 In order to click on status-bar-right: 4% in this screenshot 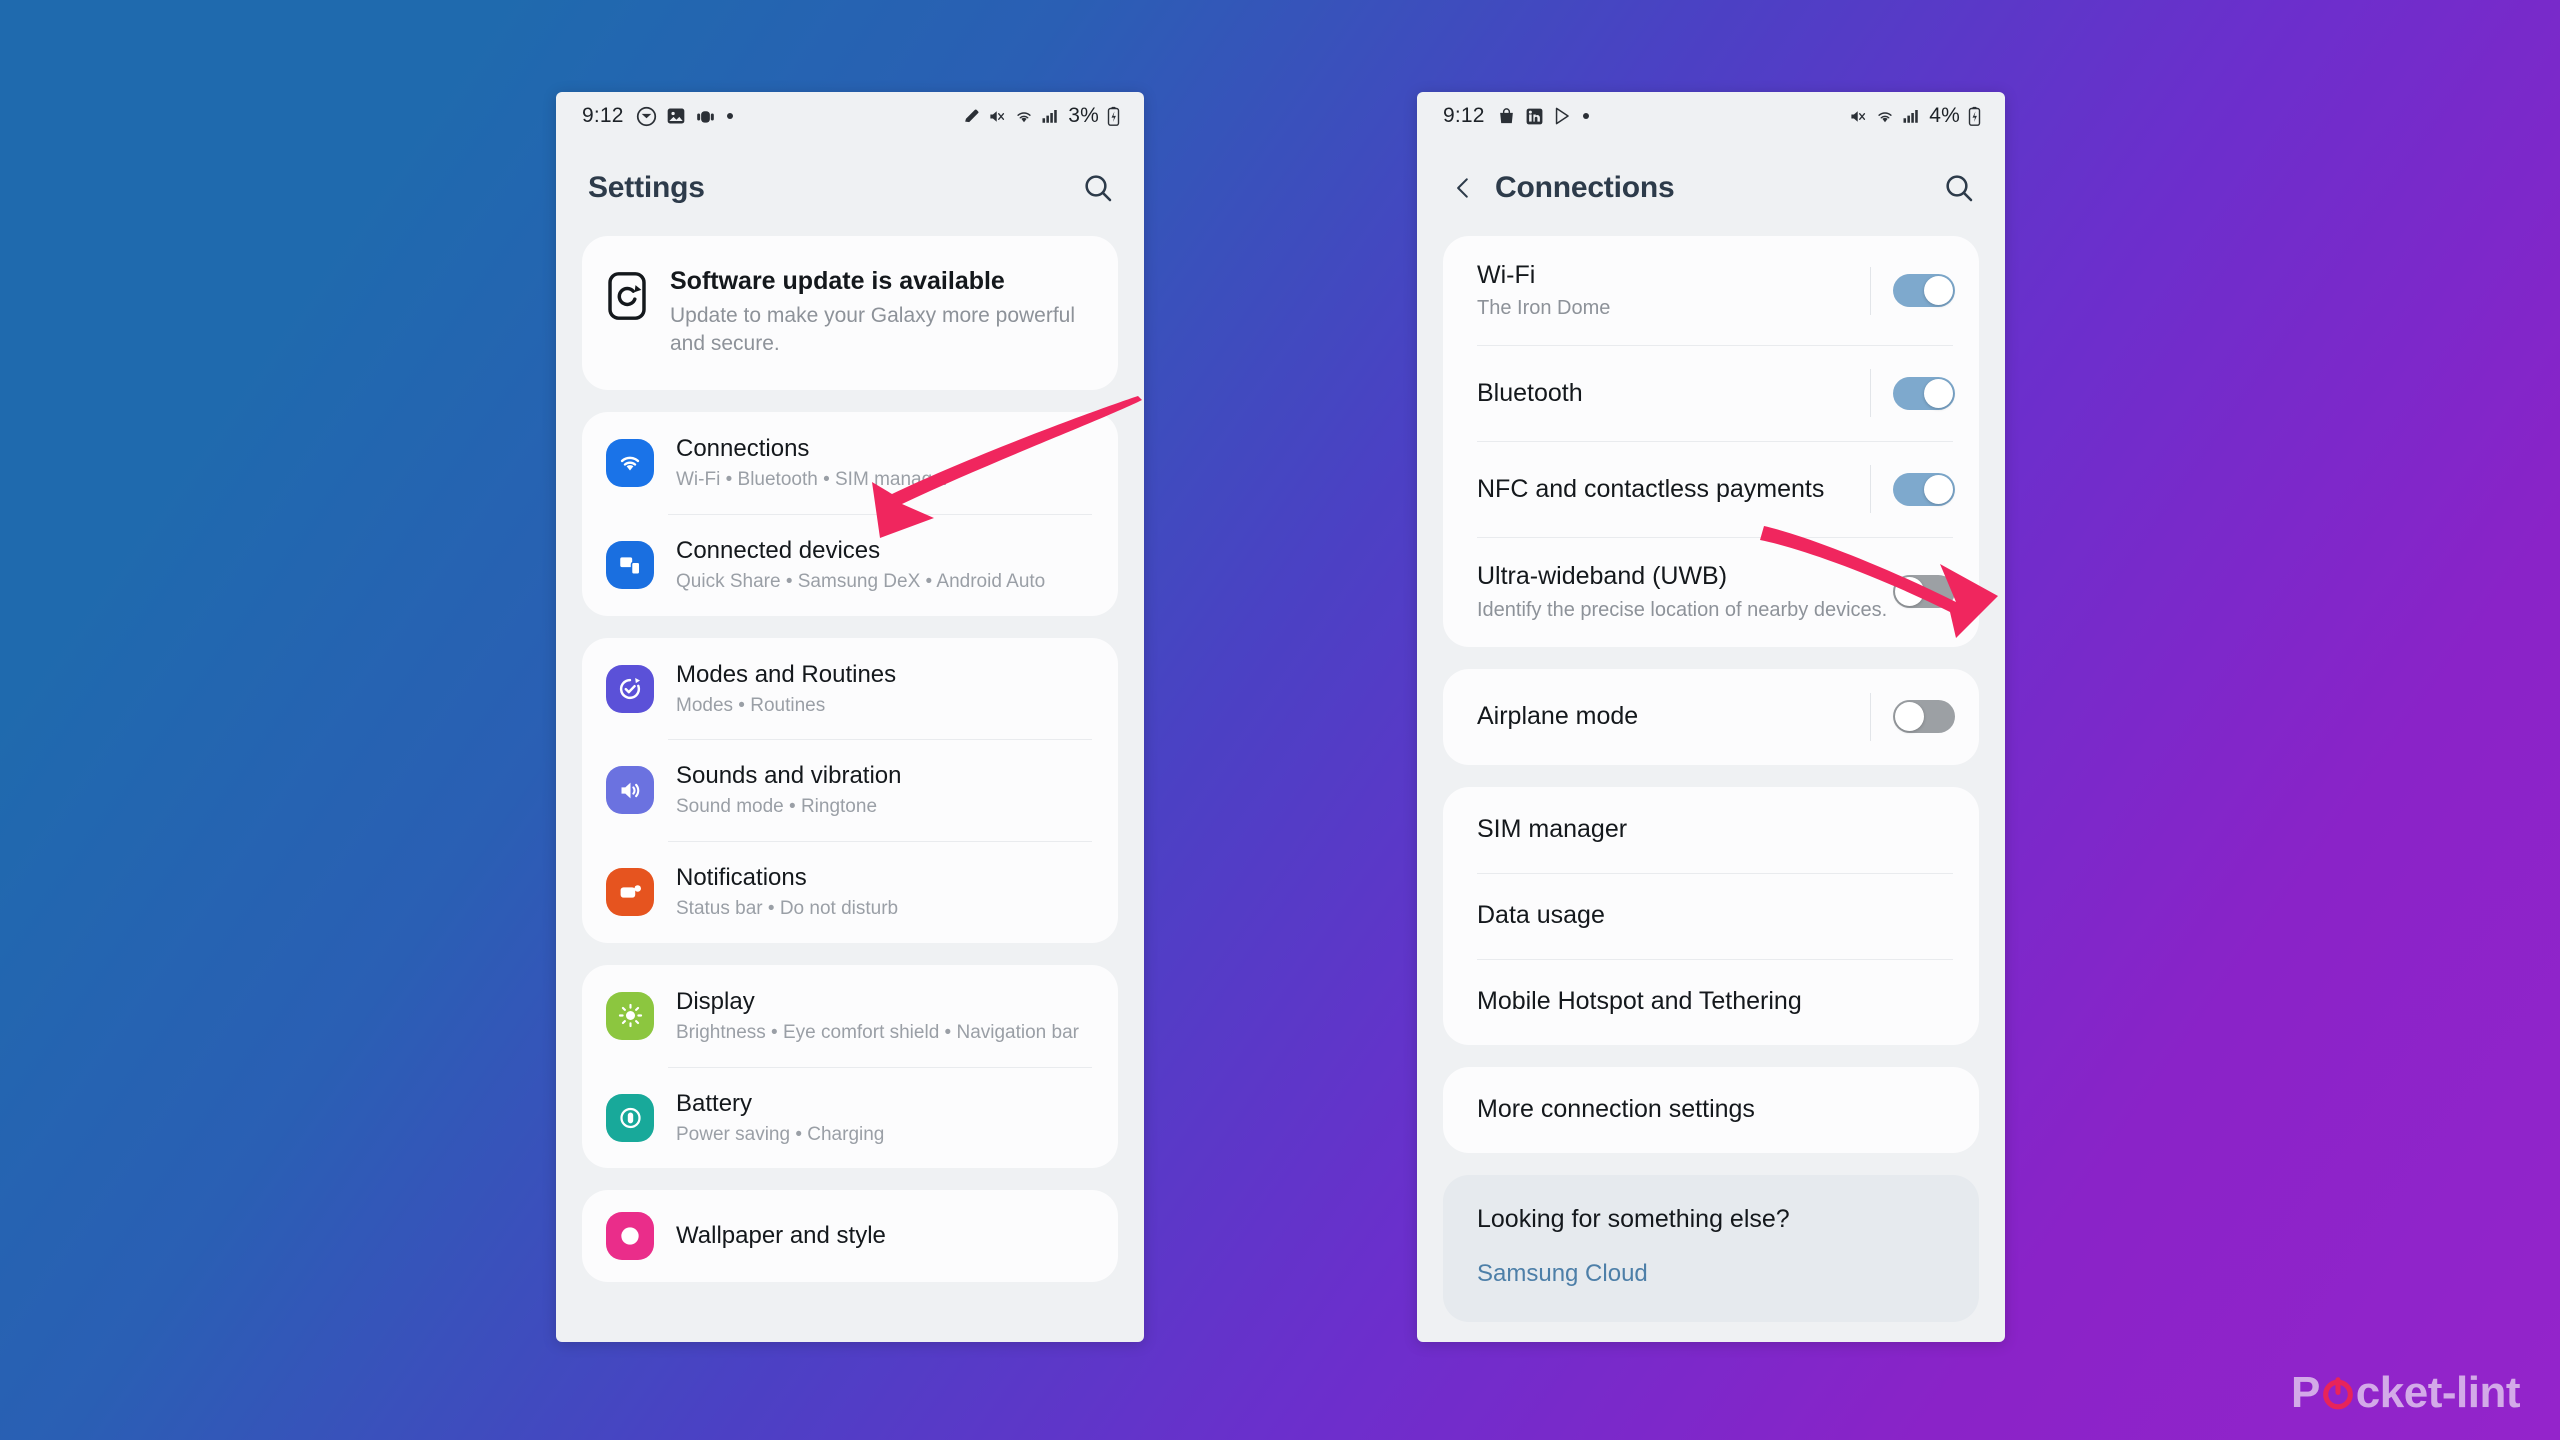, I will do `click(1915, 116)`.